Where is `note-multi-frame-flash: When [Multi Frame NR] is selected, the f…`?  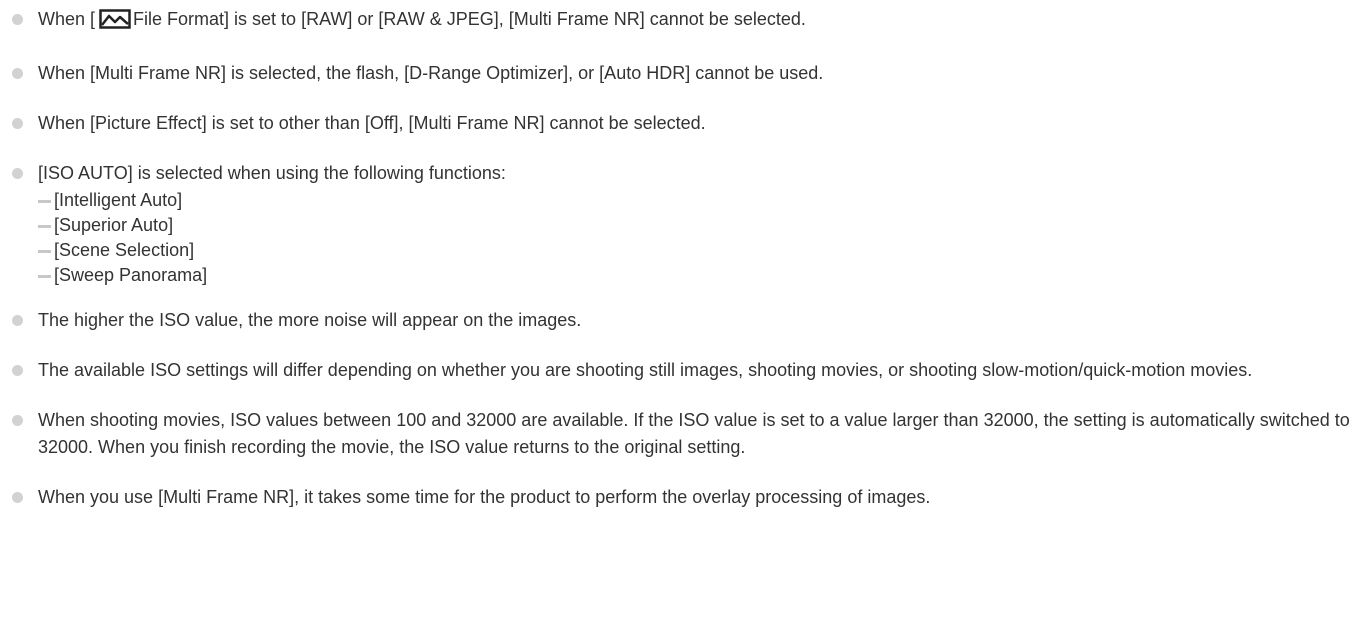
note-multi-frame-flash: When [Multi Frame NR] is selected, the f… is located at coordinates (677, 73).